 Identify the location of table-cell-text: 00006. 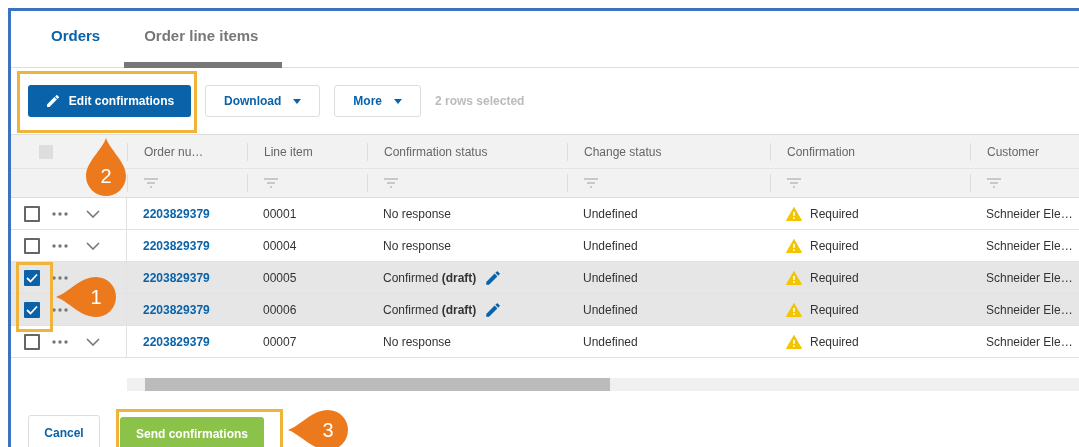
(280, 310).